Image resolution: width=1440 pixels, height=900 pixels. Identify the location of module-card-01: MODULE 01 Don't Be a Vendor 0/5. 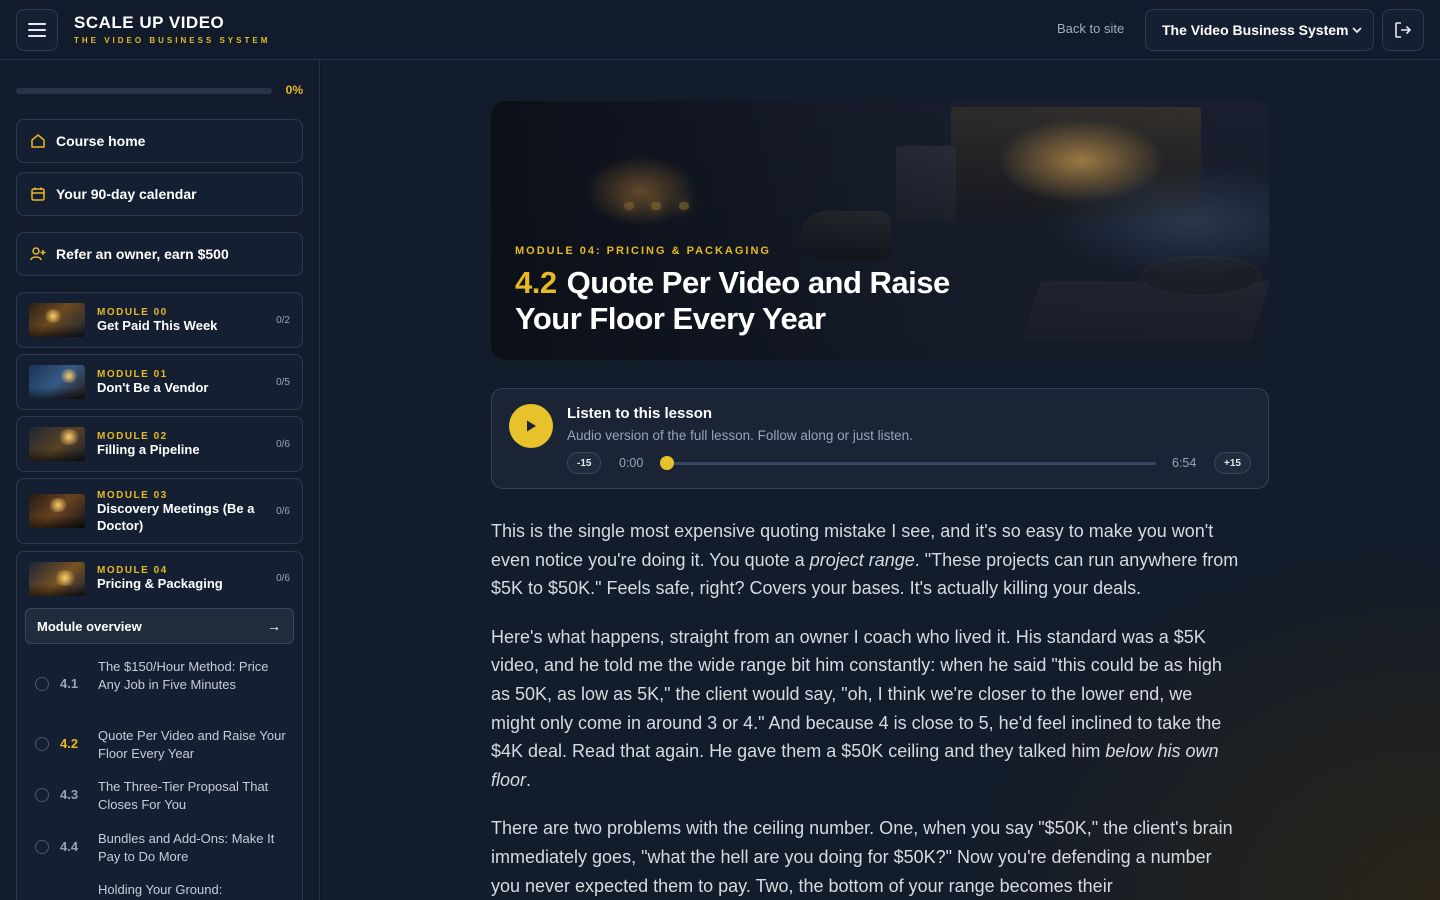
(159, 382).